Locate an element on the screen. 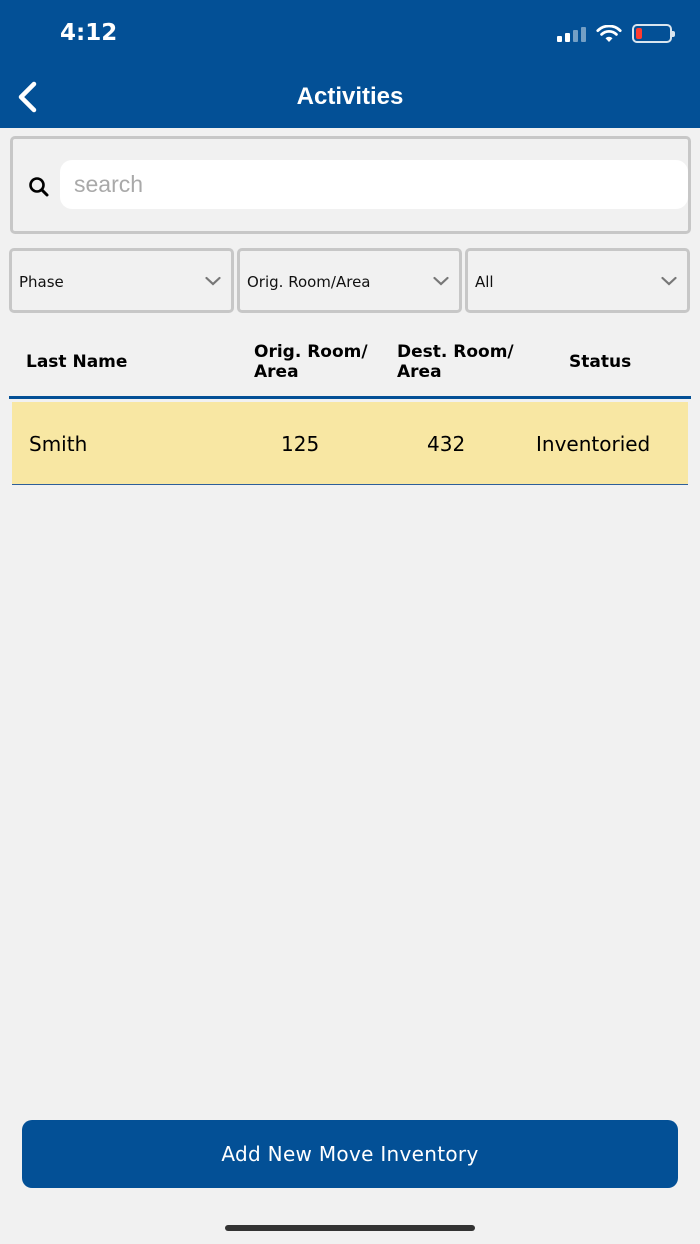 The image size is (700, 1244). phase-filter-dropdown: Phase is located at coordinates (121, 280).